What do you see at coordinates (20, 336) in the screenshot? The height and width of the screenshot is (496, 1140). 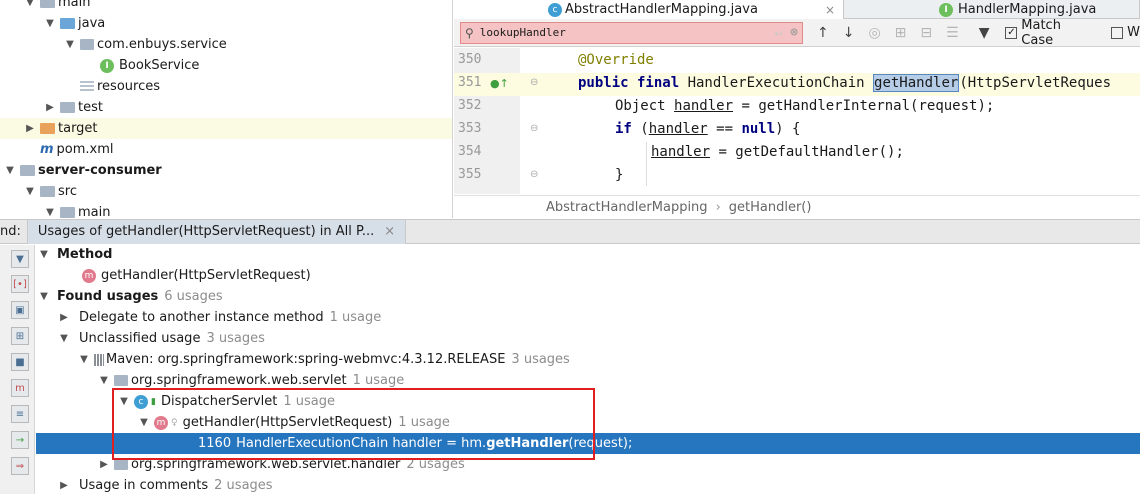 I see `group-by-module-icon: ⊞` at bounding box center [20, 336].